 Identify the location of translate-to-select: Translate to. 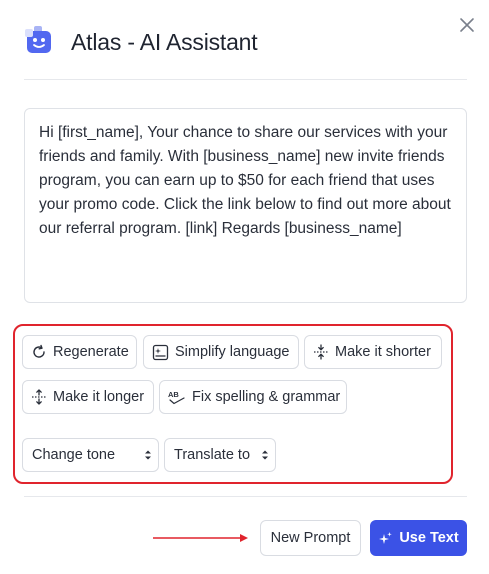
(220, 455).